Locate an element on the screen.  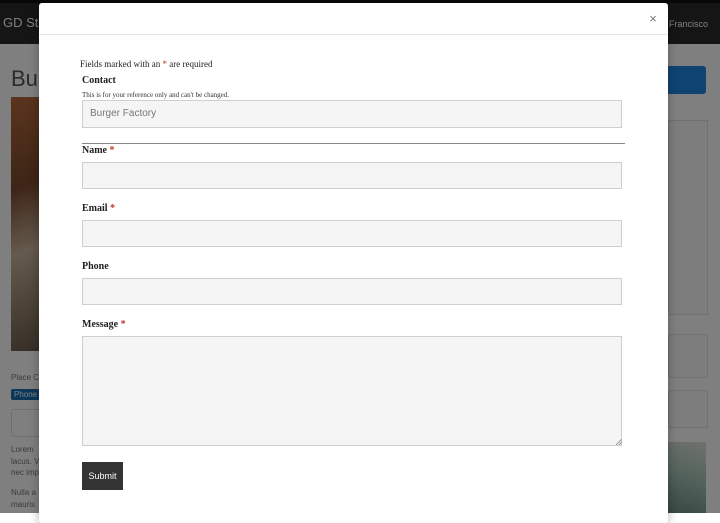
message-label: Message * is located at coordinates (104, 324).